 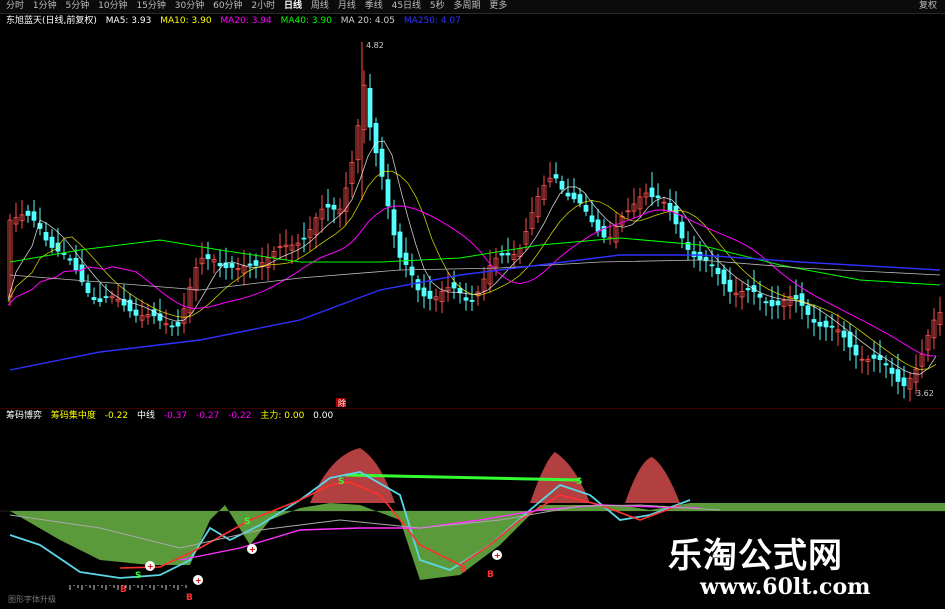 I want to click on watermark-title: 乐淘公式网, so click(x=755, y=556).